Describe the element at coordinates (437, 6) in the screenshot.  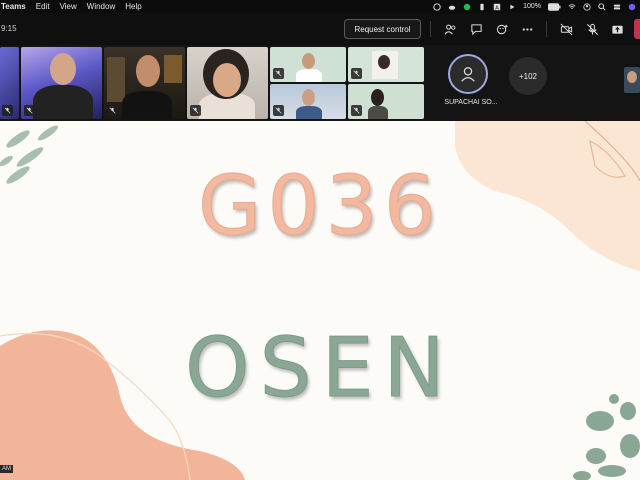
I see `creative-cloud-icon` at that location.